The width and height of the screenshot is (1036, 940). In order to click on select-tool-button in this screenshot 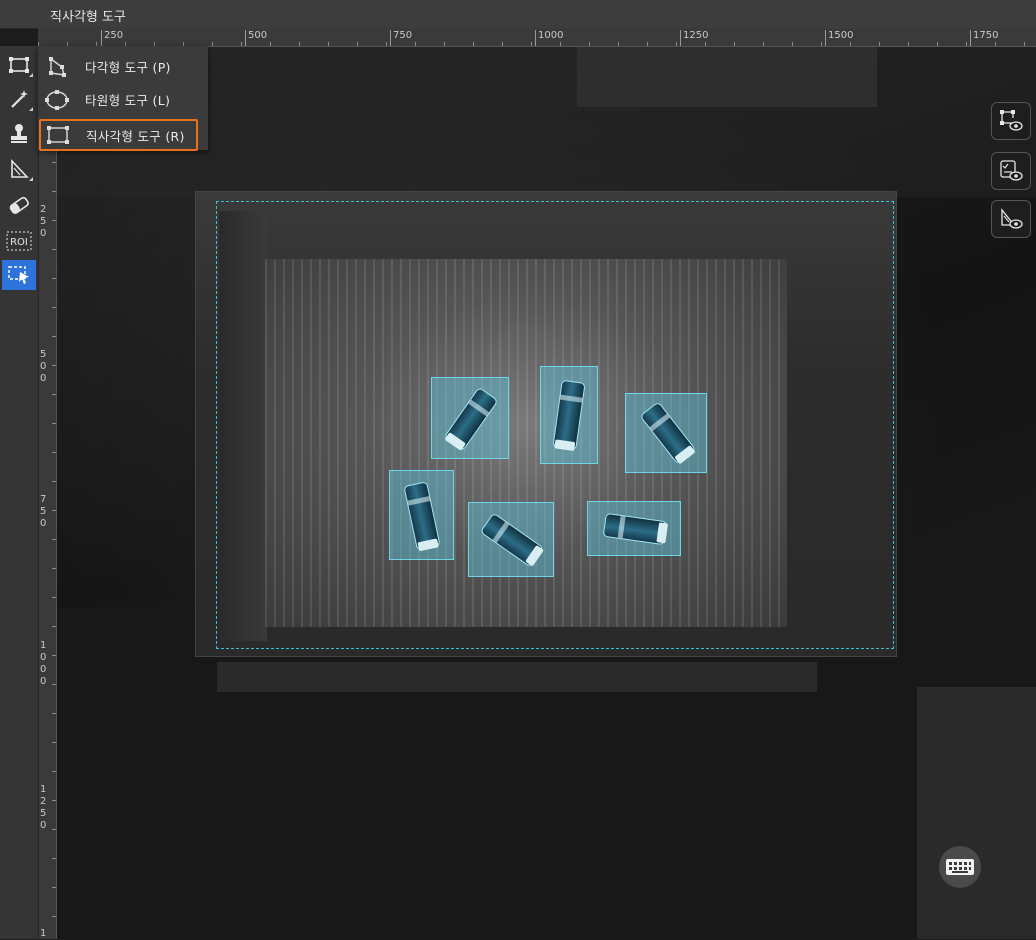, I will do `click(19, 275)`.